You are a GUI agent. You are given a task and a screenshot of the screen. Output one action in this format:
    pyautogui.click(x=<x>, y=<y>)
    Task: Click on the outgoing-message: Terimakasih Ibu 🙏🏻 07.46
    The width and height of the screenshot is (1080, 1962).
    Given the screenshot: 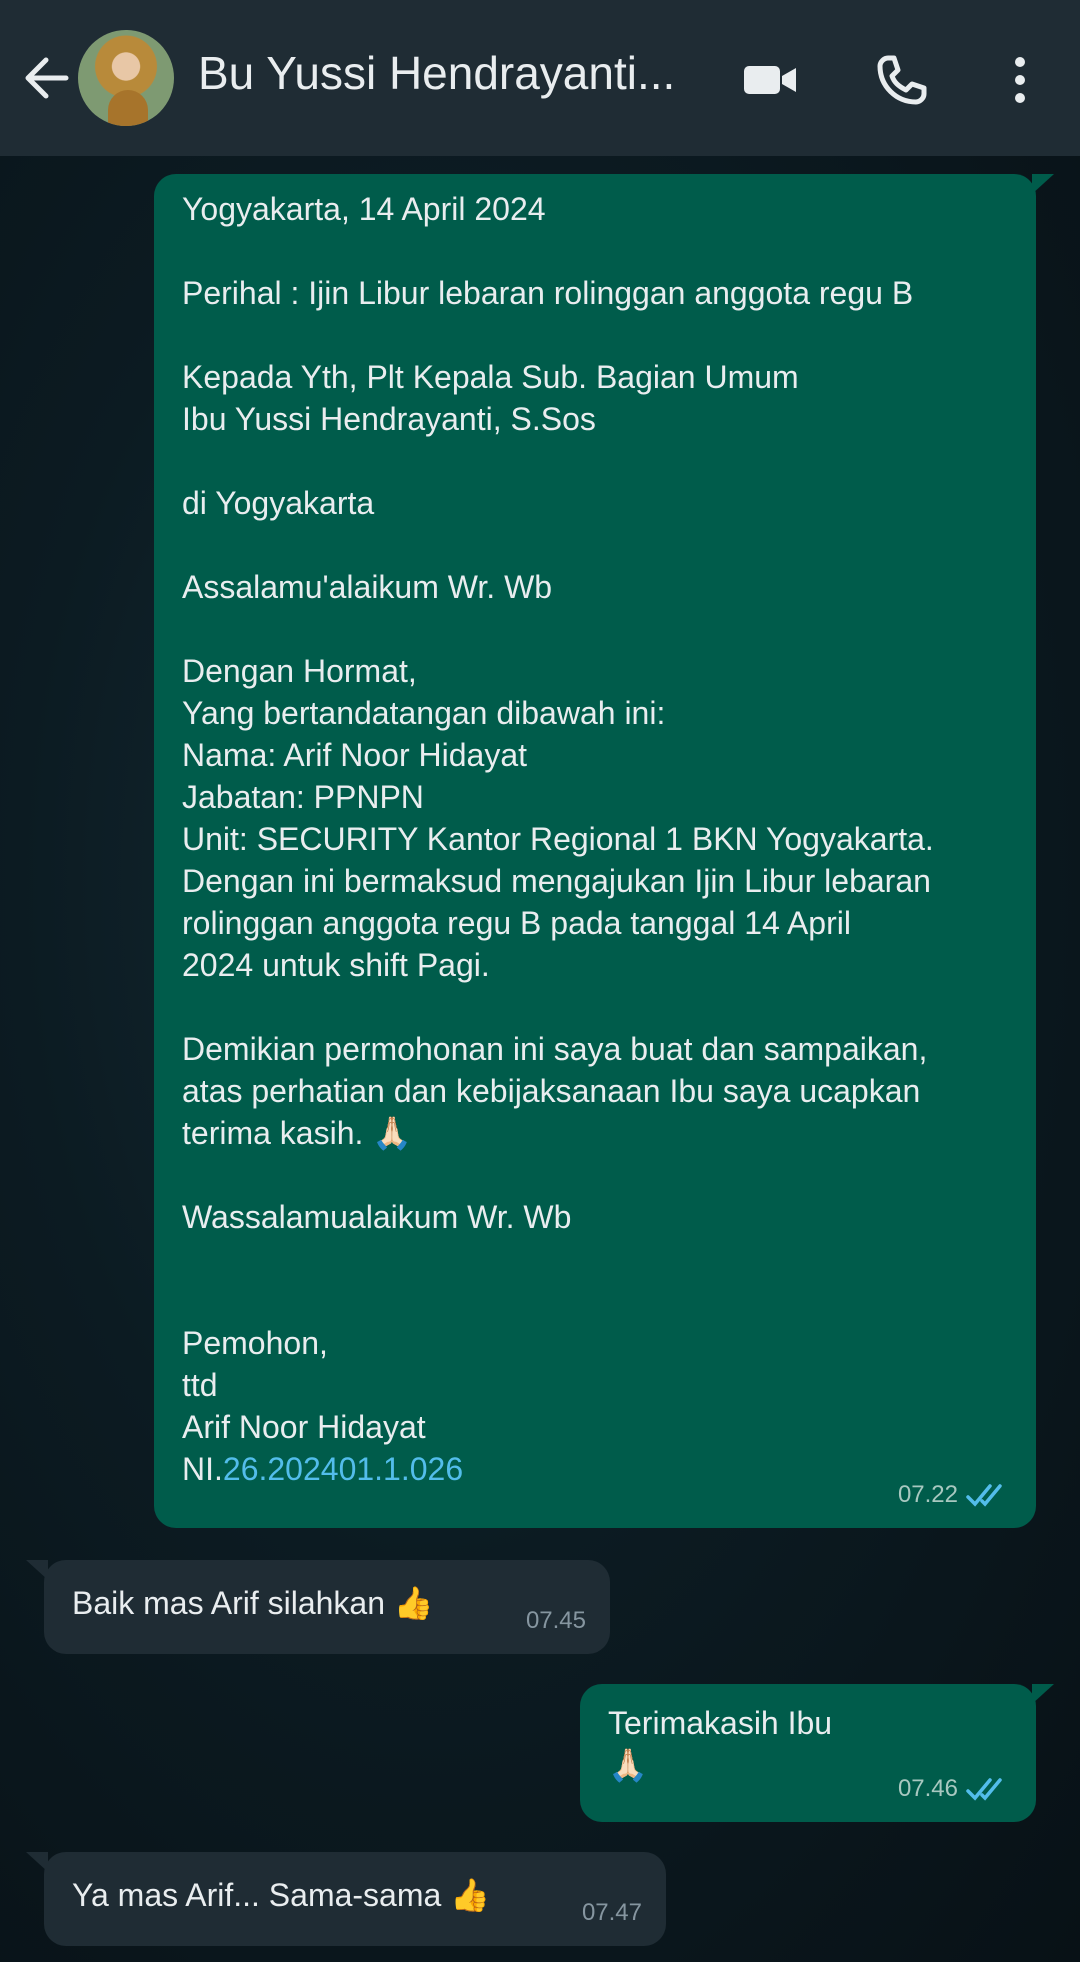 What is the action you would take?
    pyautogui.click(x=817, y=1753)
    